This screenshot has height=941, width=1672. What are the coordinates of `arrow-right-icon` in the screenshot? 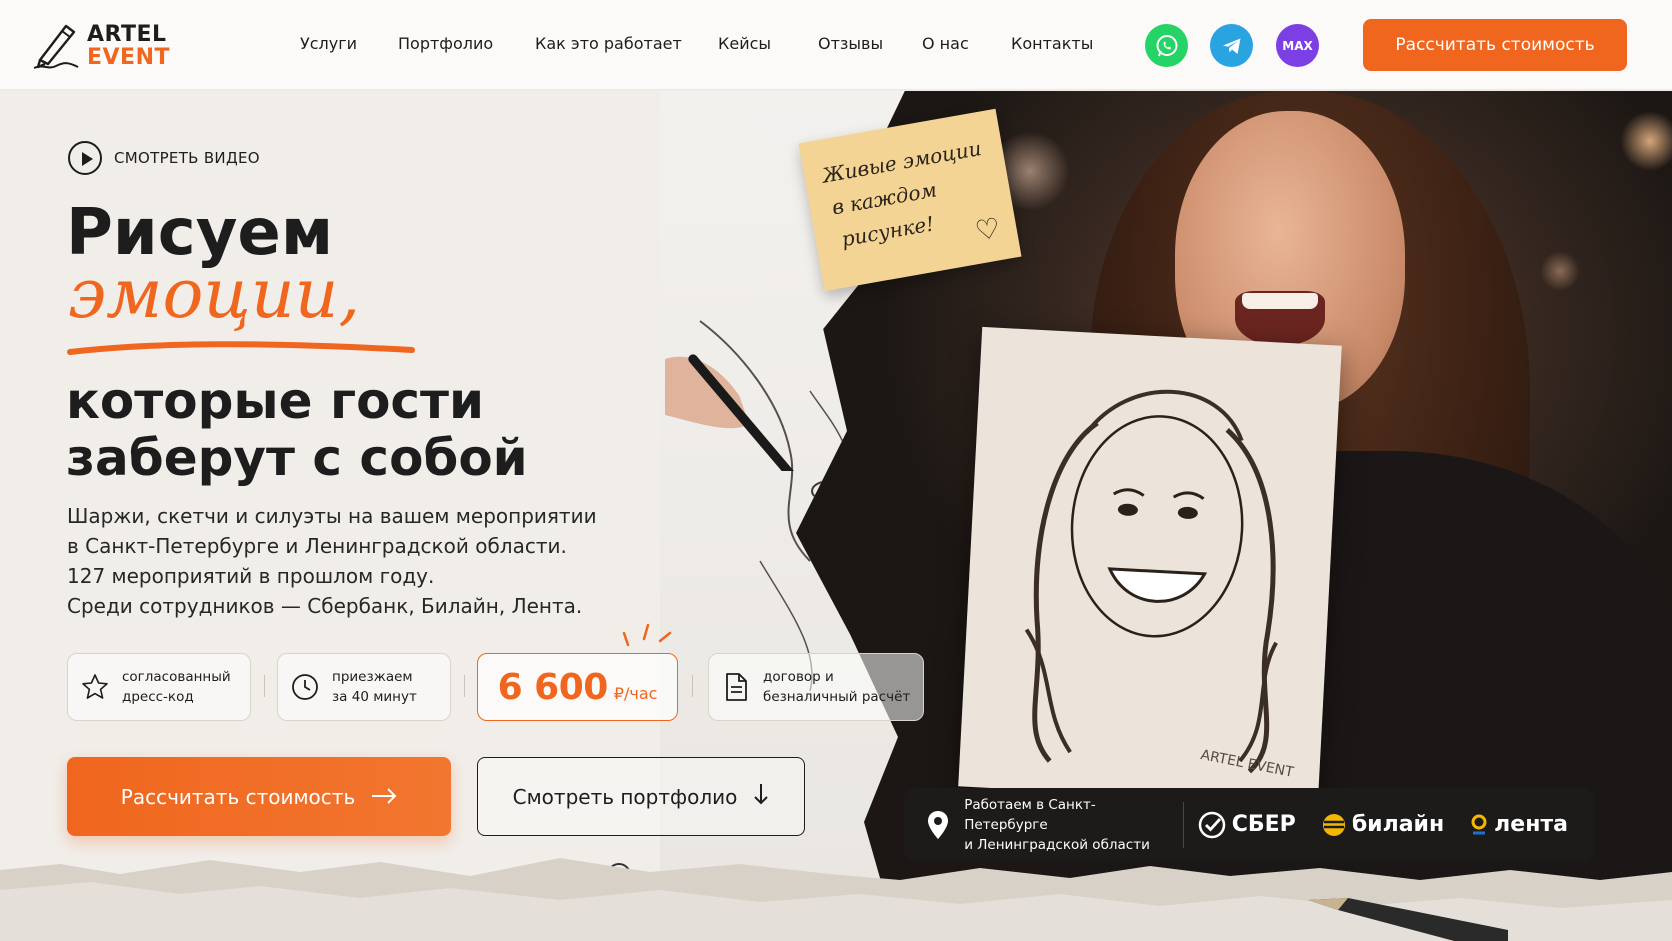 It's located at (384, 797).